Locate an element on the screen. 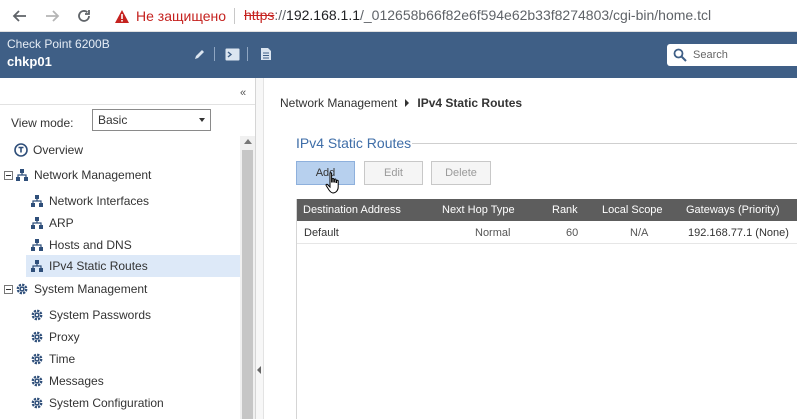  overview-icon is located at coordinates (21, 150).